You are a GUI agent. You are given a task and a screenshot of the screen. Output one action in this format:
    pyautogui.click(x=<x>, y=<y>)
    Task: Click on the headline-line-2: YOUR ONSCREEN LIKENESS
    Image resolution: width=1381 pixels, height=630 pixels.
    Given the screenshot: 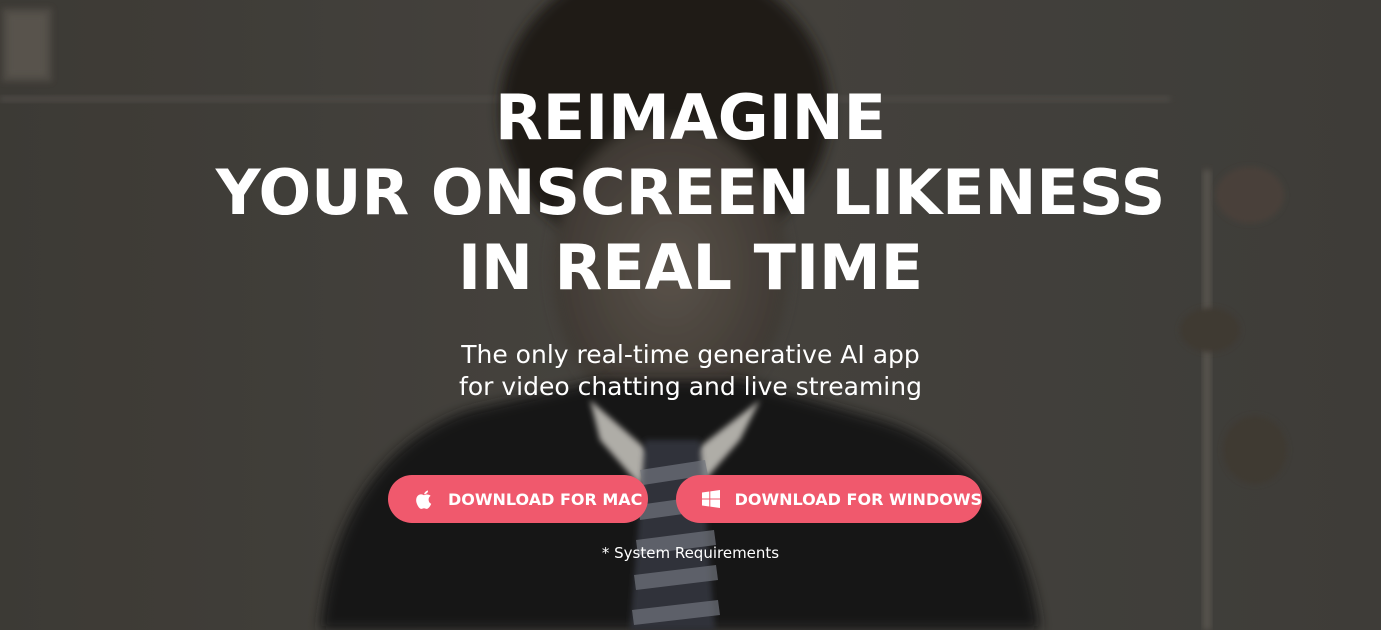 What is the action you would take?
    pyautogui.click(x=690, y=192)
    